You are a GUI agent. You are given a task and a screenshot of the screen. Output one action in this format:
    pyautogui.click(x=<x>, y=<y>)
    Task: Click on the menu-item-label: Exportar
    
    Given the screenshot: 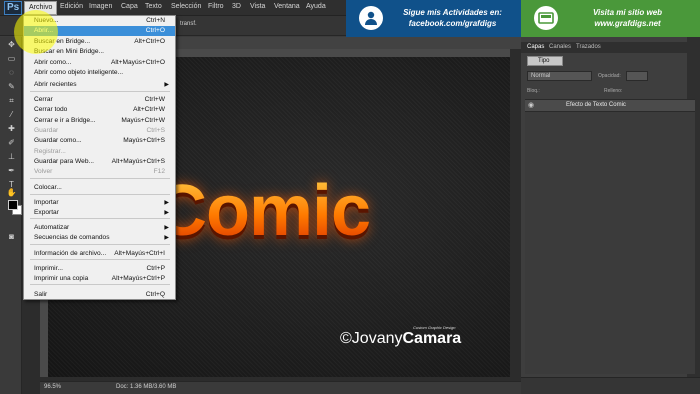 What is the action you would take?
    pyautogui.click(x=46, y=212)
    